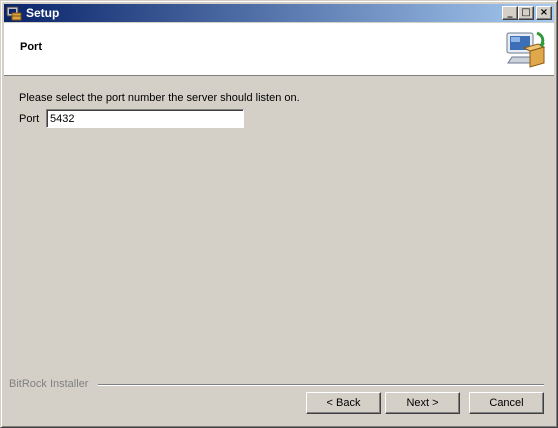 Image resolution: width=558 pixels, height=428 pixels. What do you see at coordinates (422, 403) in the screenshot?
I see `next-button: Next >` at bounding box center [422, 403].